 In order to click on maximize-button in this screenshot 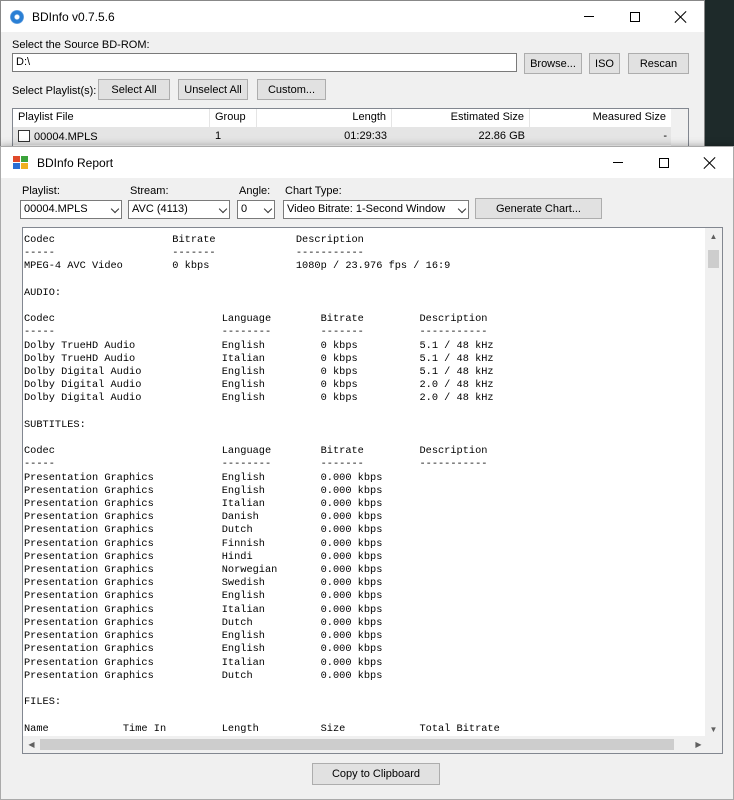, I will do `click(635, 16)`.